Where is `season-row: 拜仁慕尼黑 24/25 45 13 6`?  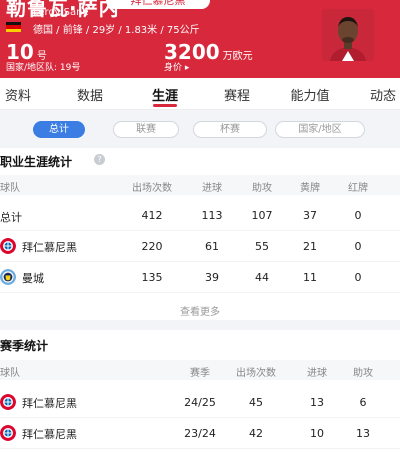 season-row: 拜仁慕尼黑 24/25 45 13 6 is located at coordinates (200, 403).